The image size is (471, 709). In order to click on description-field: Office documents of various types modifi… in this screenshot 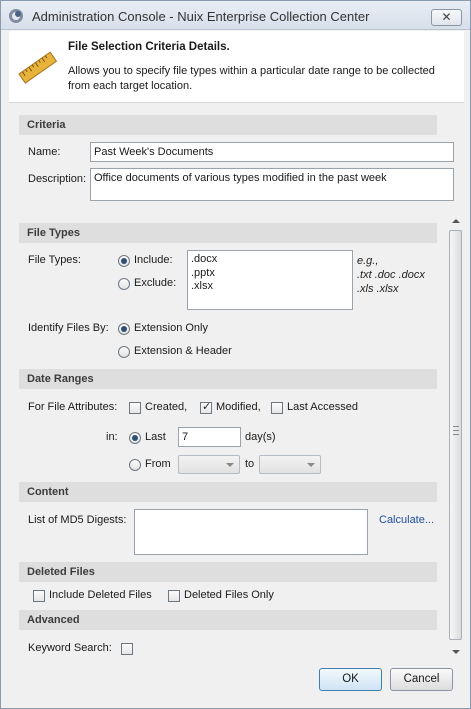, I will do `click(272, 184)`.